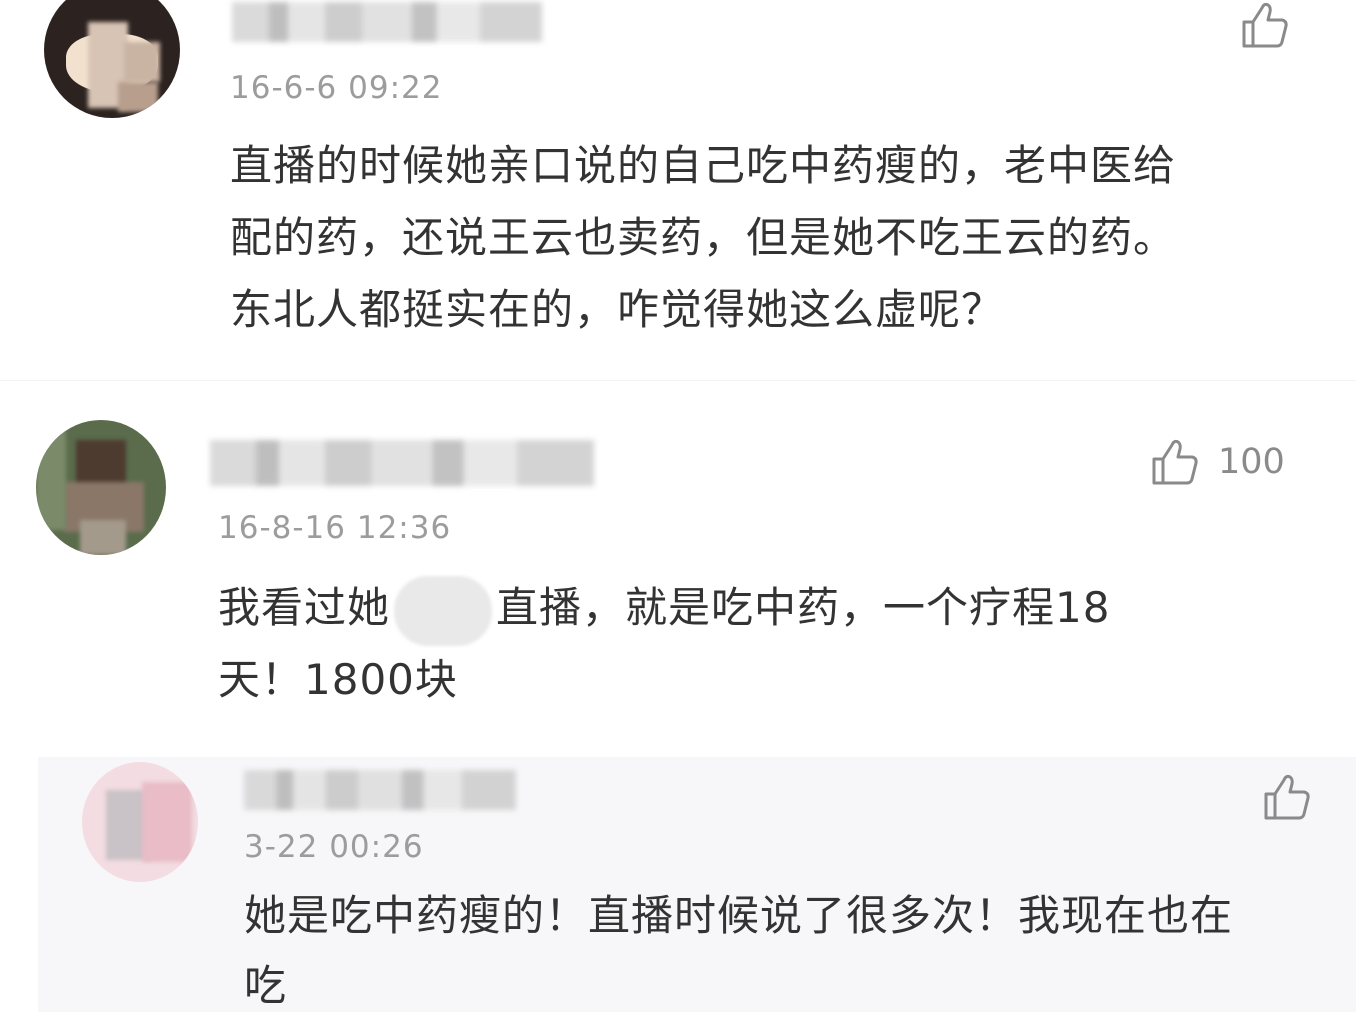 This screenshot has height=1022, width=1356. Describe the element at coordinates (443, 610) in the screenshot. I see `redacted-name` at that location.